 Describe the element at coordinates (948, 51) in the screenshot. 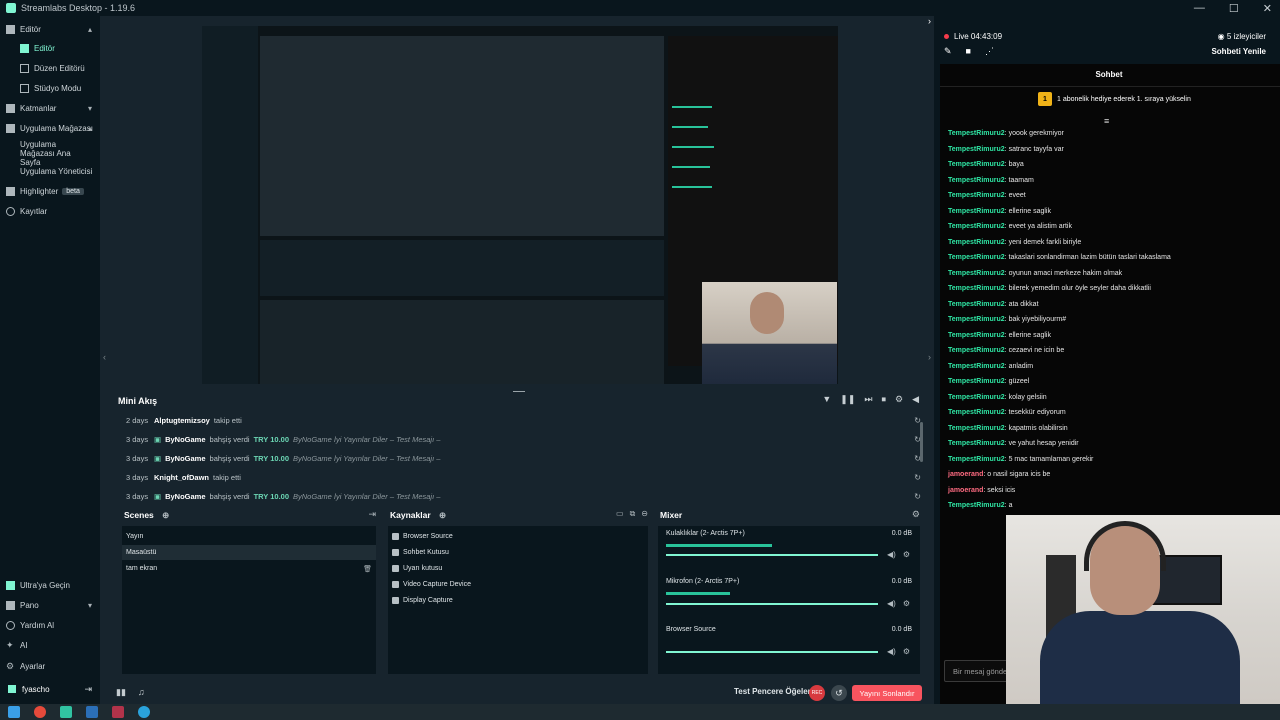

I see `edit-icon: ✎` at that location.